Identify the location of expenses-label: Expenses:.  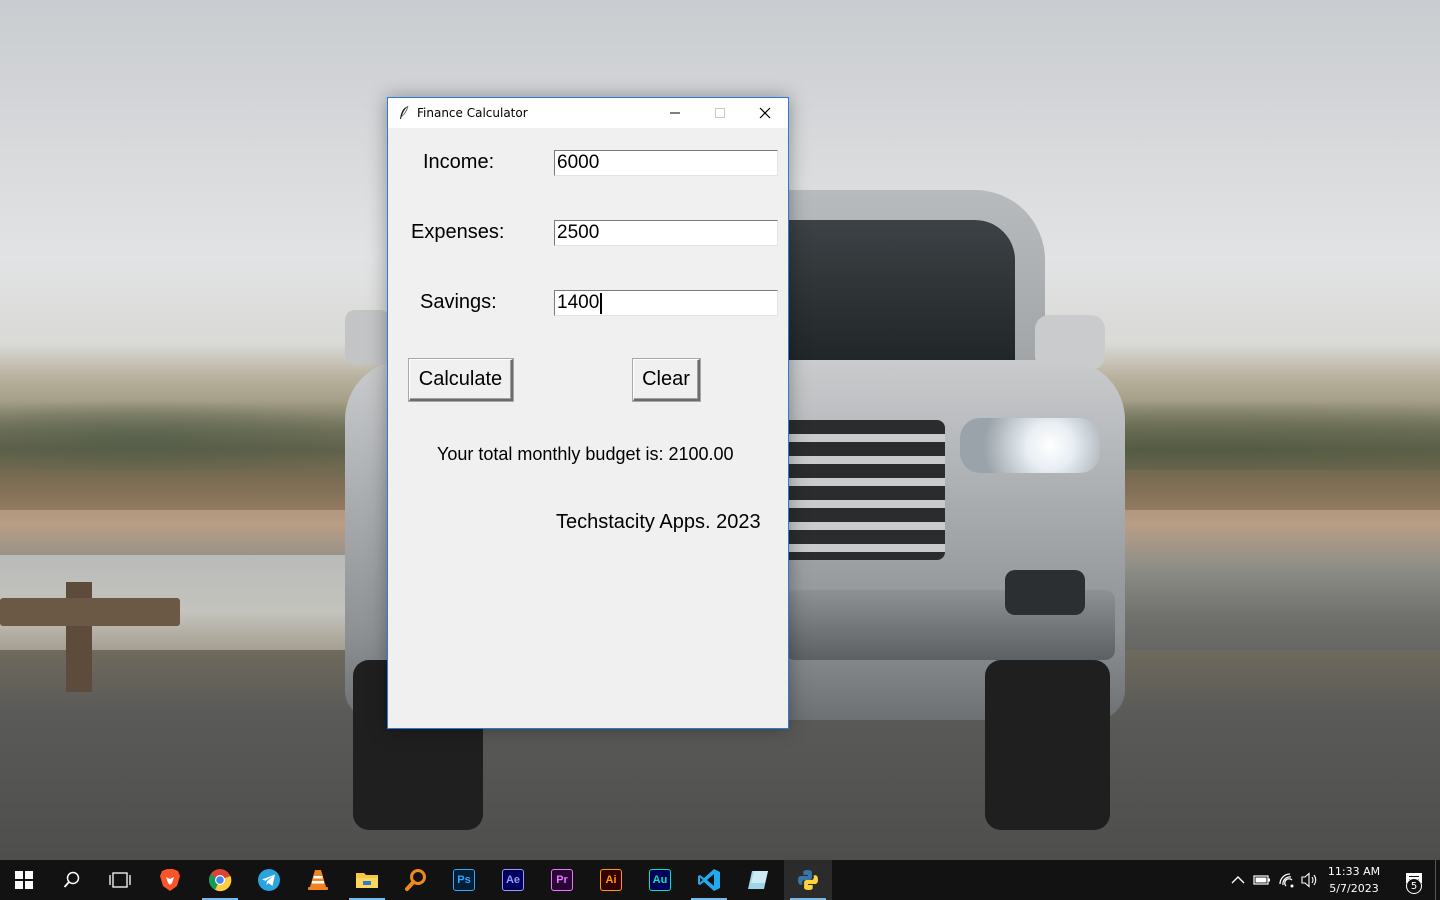
(458, 232).